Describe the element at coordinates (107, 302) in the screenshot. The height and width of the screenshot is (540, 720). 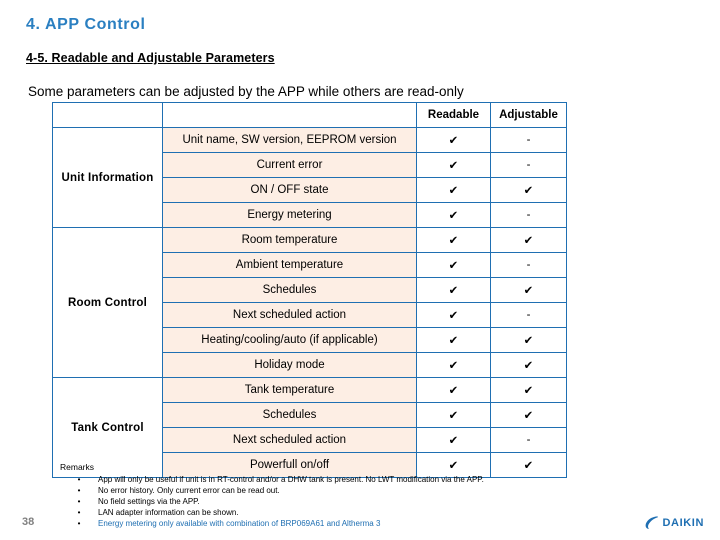
I see `group-label-room-control: Room Control` at that location.